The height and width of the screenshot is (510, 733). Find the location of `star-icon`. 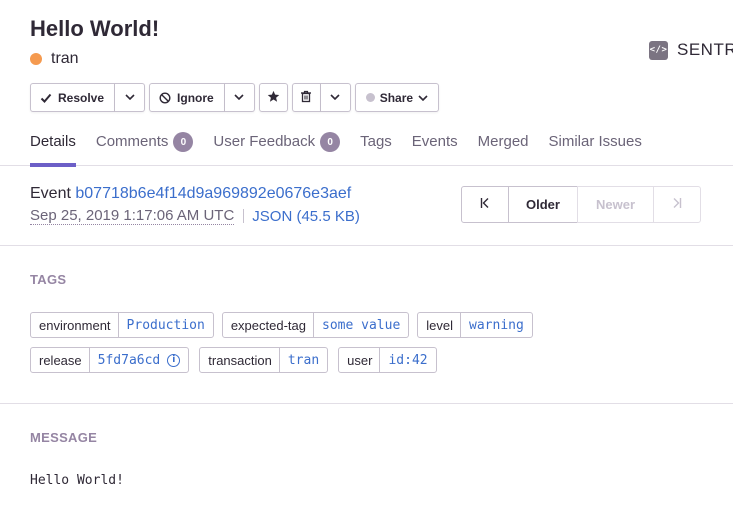

star-icon is located at coordinates (273, 98).